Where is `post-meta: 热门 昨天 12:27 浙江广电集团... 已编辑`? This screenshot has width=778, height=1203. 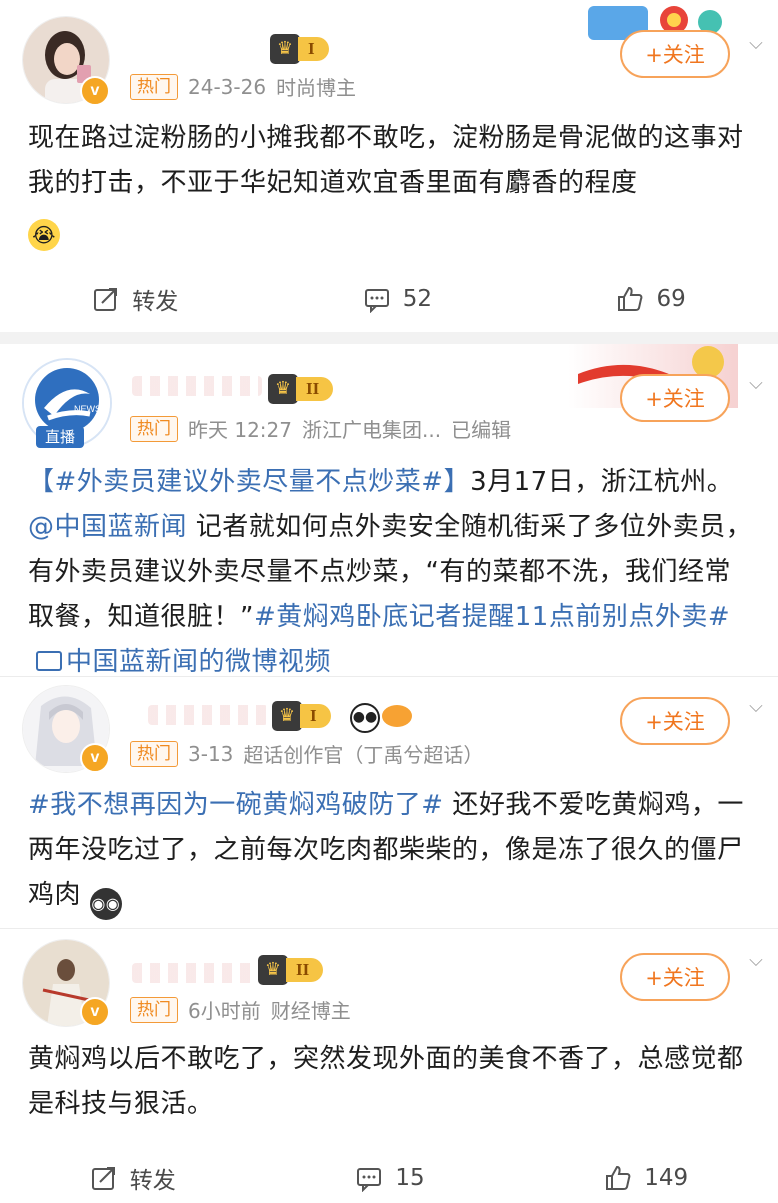 post-meta: 热门 昨天 12:27 浙江广电集团... 已编辑 is located at coordinates (320, 428).